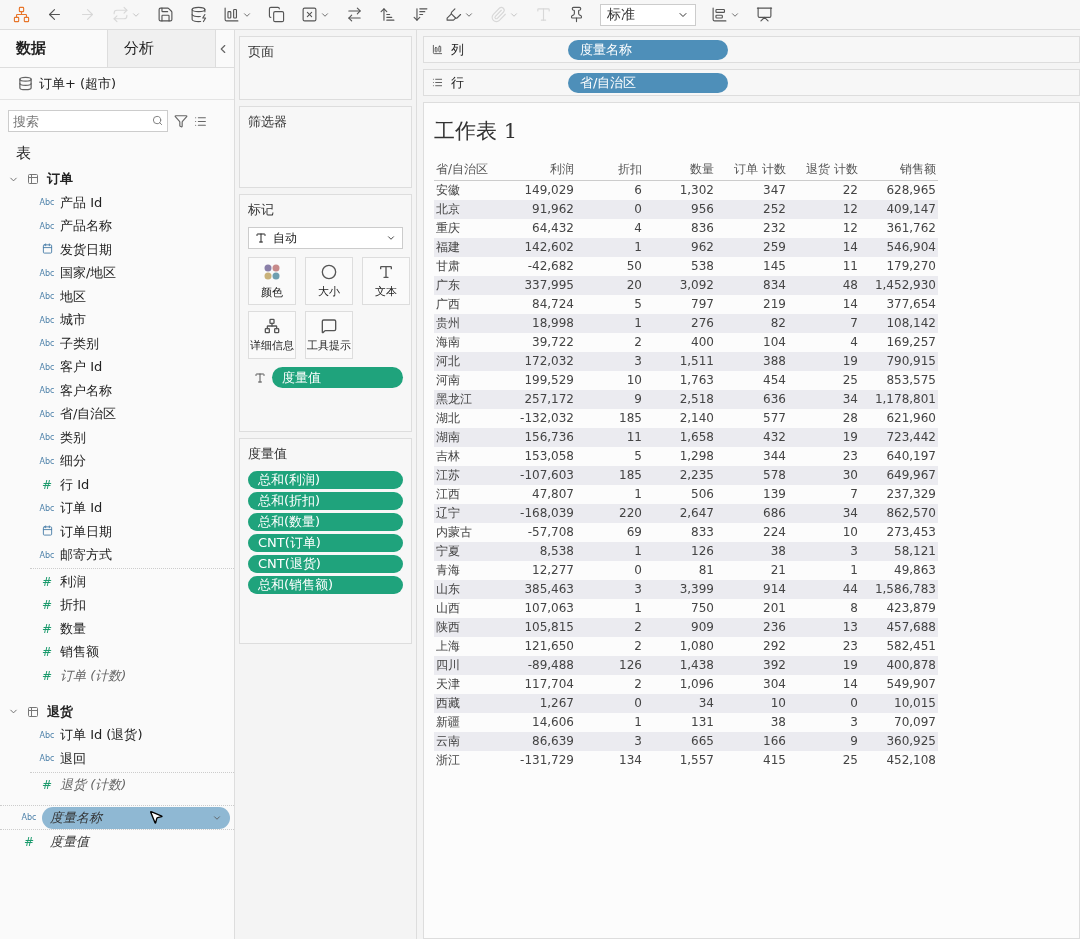 The height and width of the screenshot is (939, 1080). I want to click on table-cell: -107,603, so click(539, 475).